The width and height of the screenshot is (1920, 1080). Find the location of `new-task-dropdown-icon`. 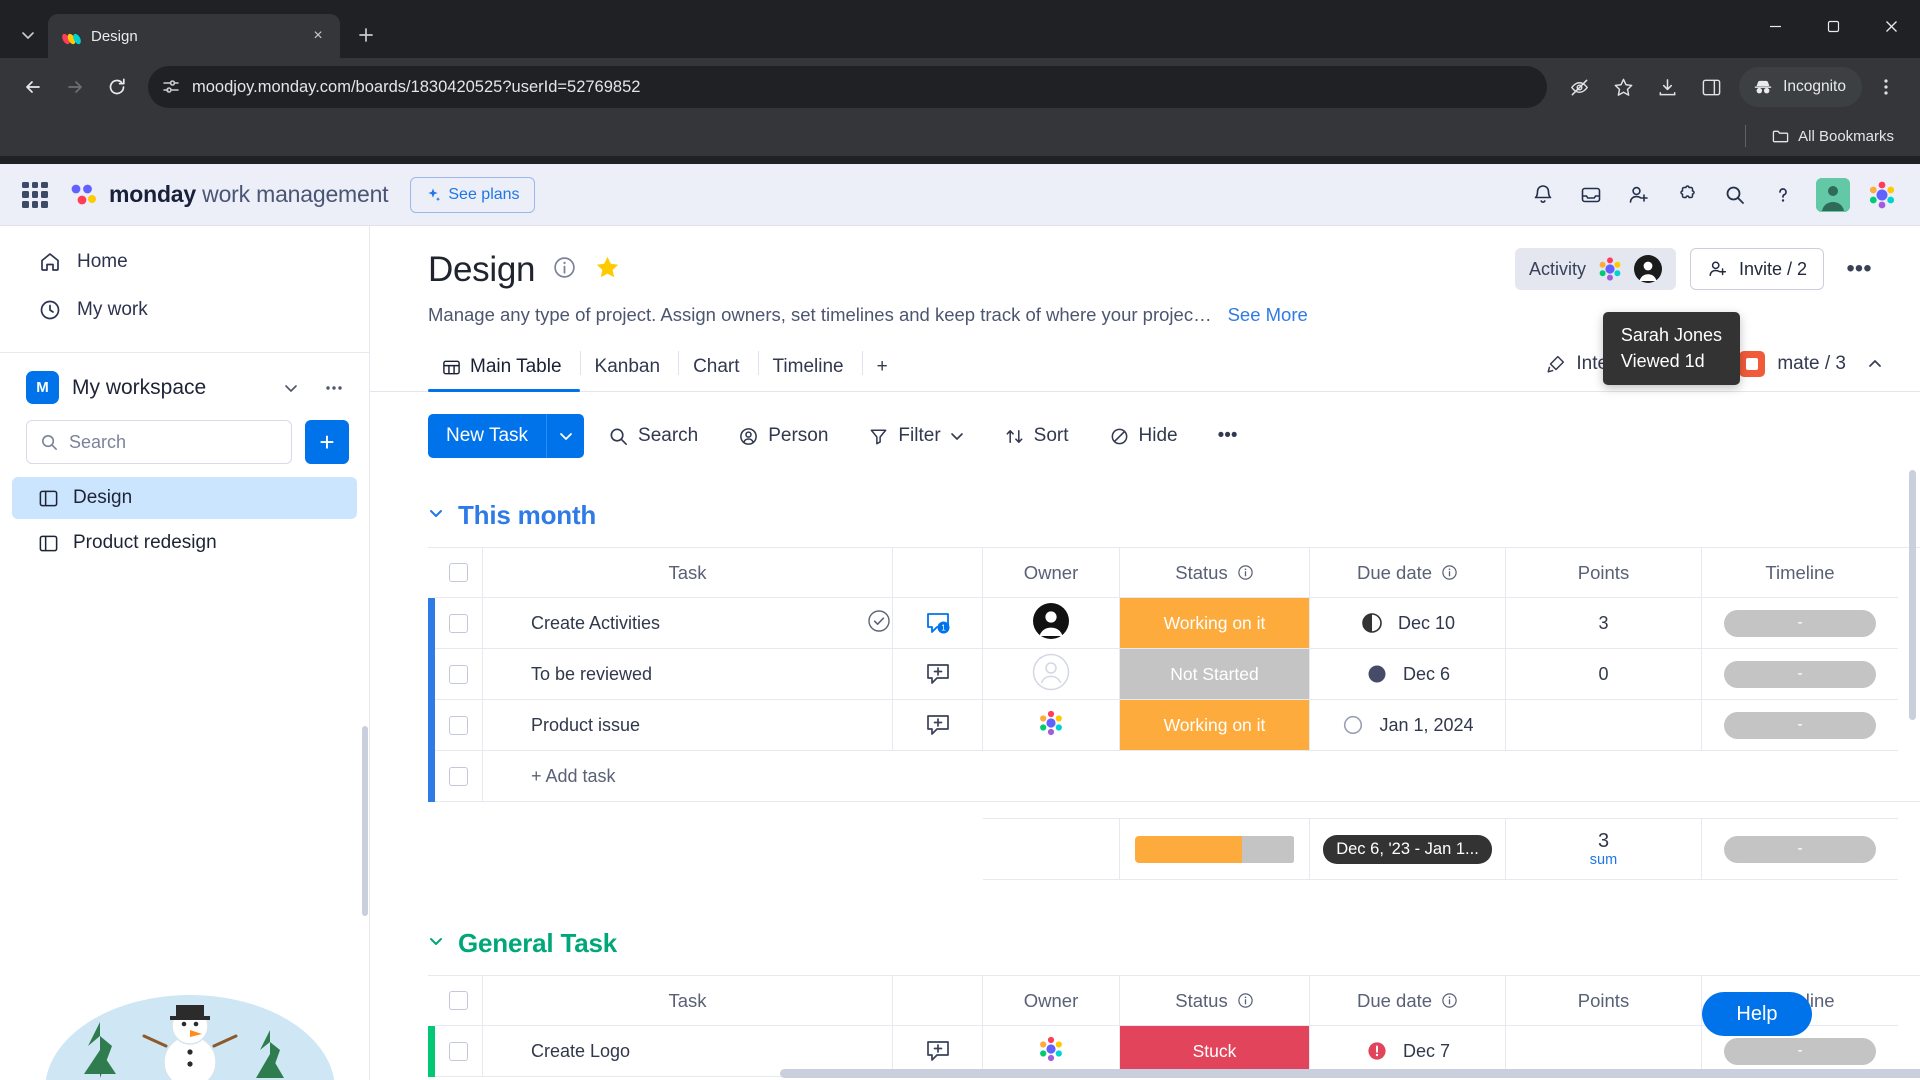

new-task-dropdown-icon is located at coordinates (565, 436).